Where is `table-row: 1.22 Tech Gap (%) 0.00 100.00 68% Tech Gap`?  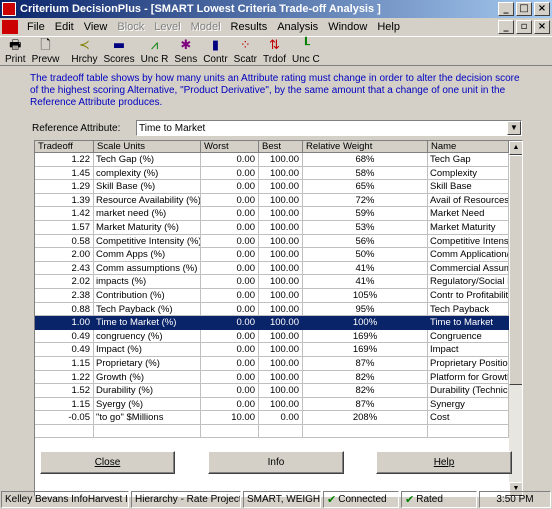
table-row: 1.22 Tech Gap (%) 0.00 100.00 68% Tech Gap is located at coordinates (272, 160).